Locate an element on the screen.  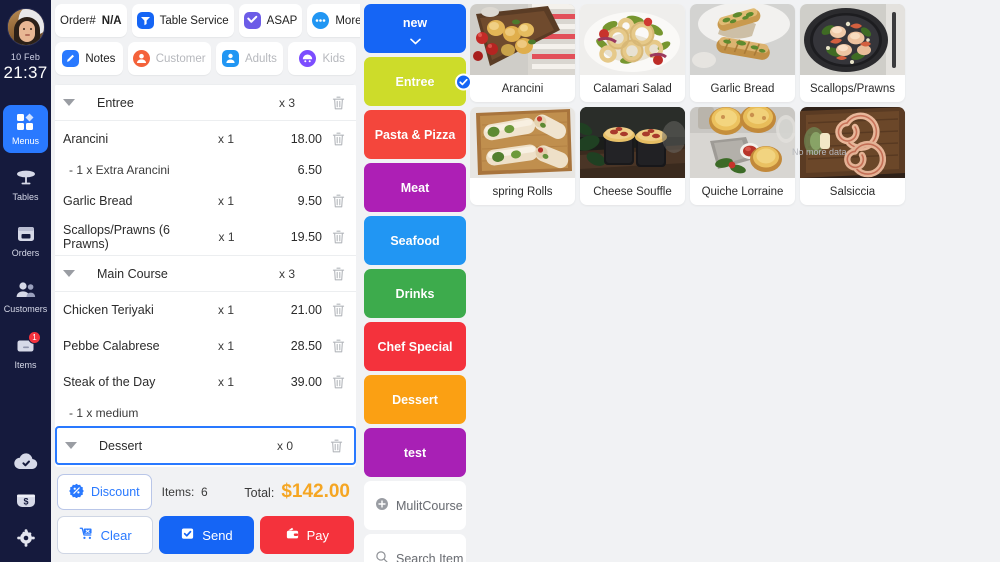
kids-chip: Kids is located at coordinates (322, 58).